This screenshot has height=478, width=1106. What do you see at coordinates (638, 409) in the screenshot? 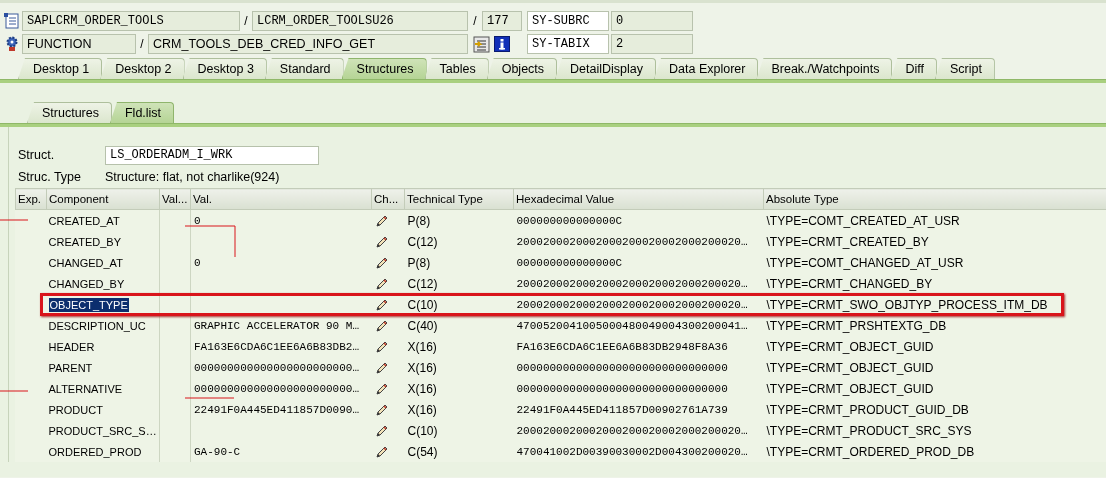
I see `table-cell: 22491F0A445ED411857D00902761A739` at bounding box center [638, 409].